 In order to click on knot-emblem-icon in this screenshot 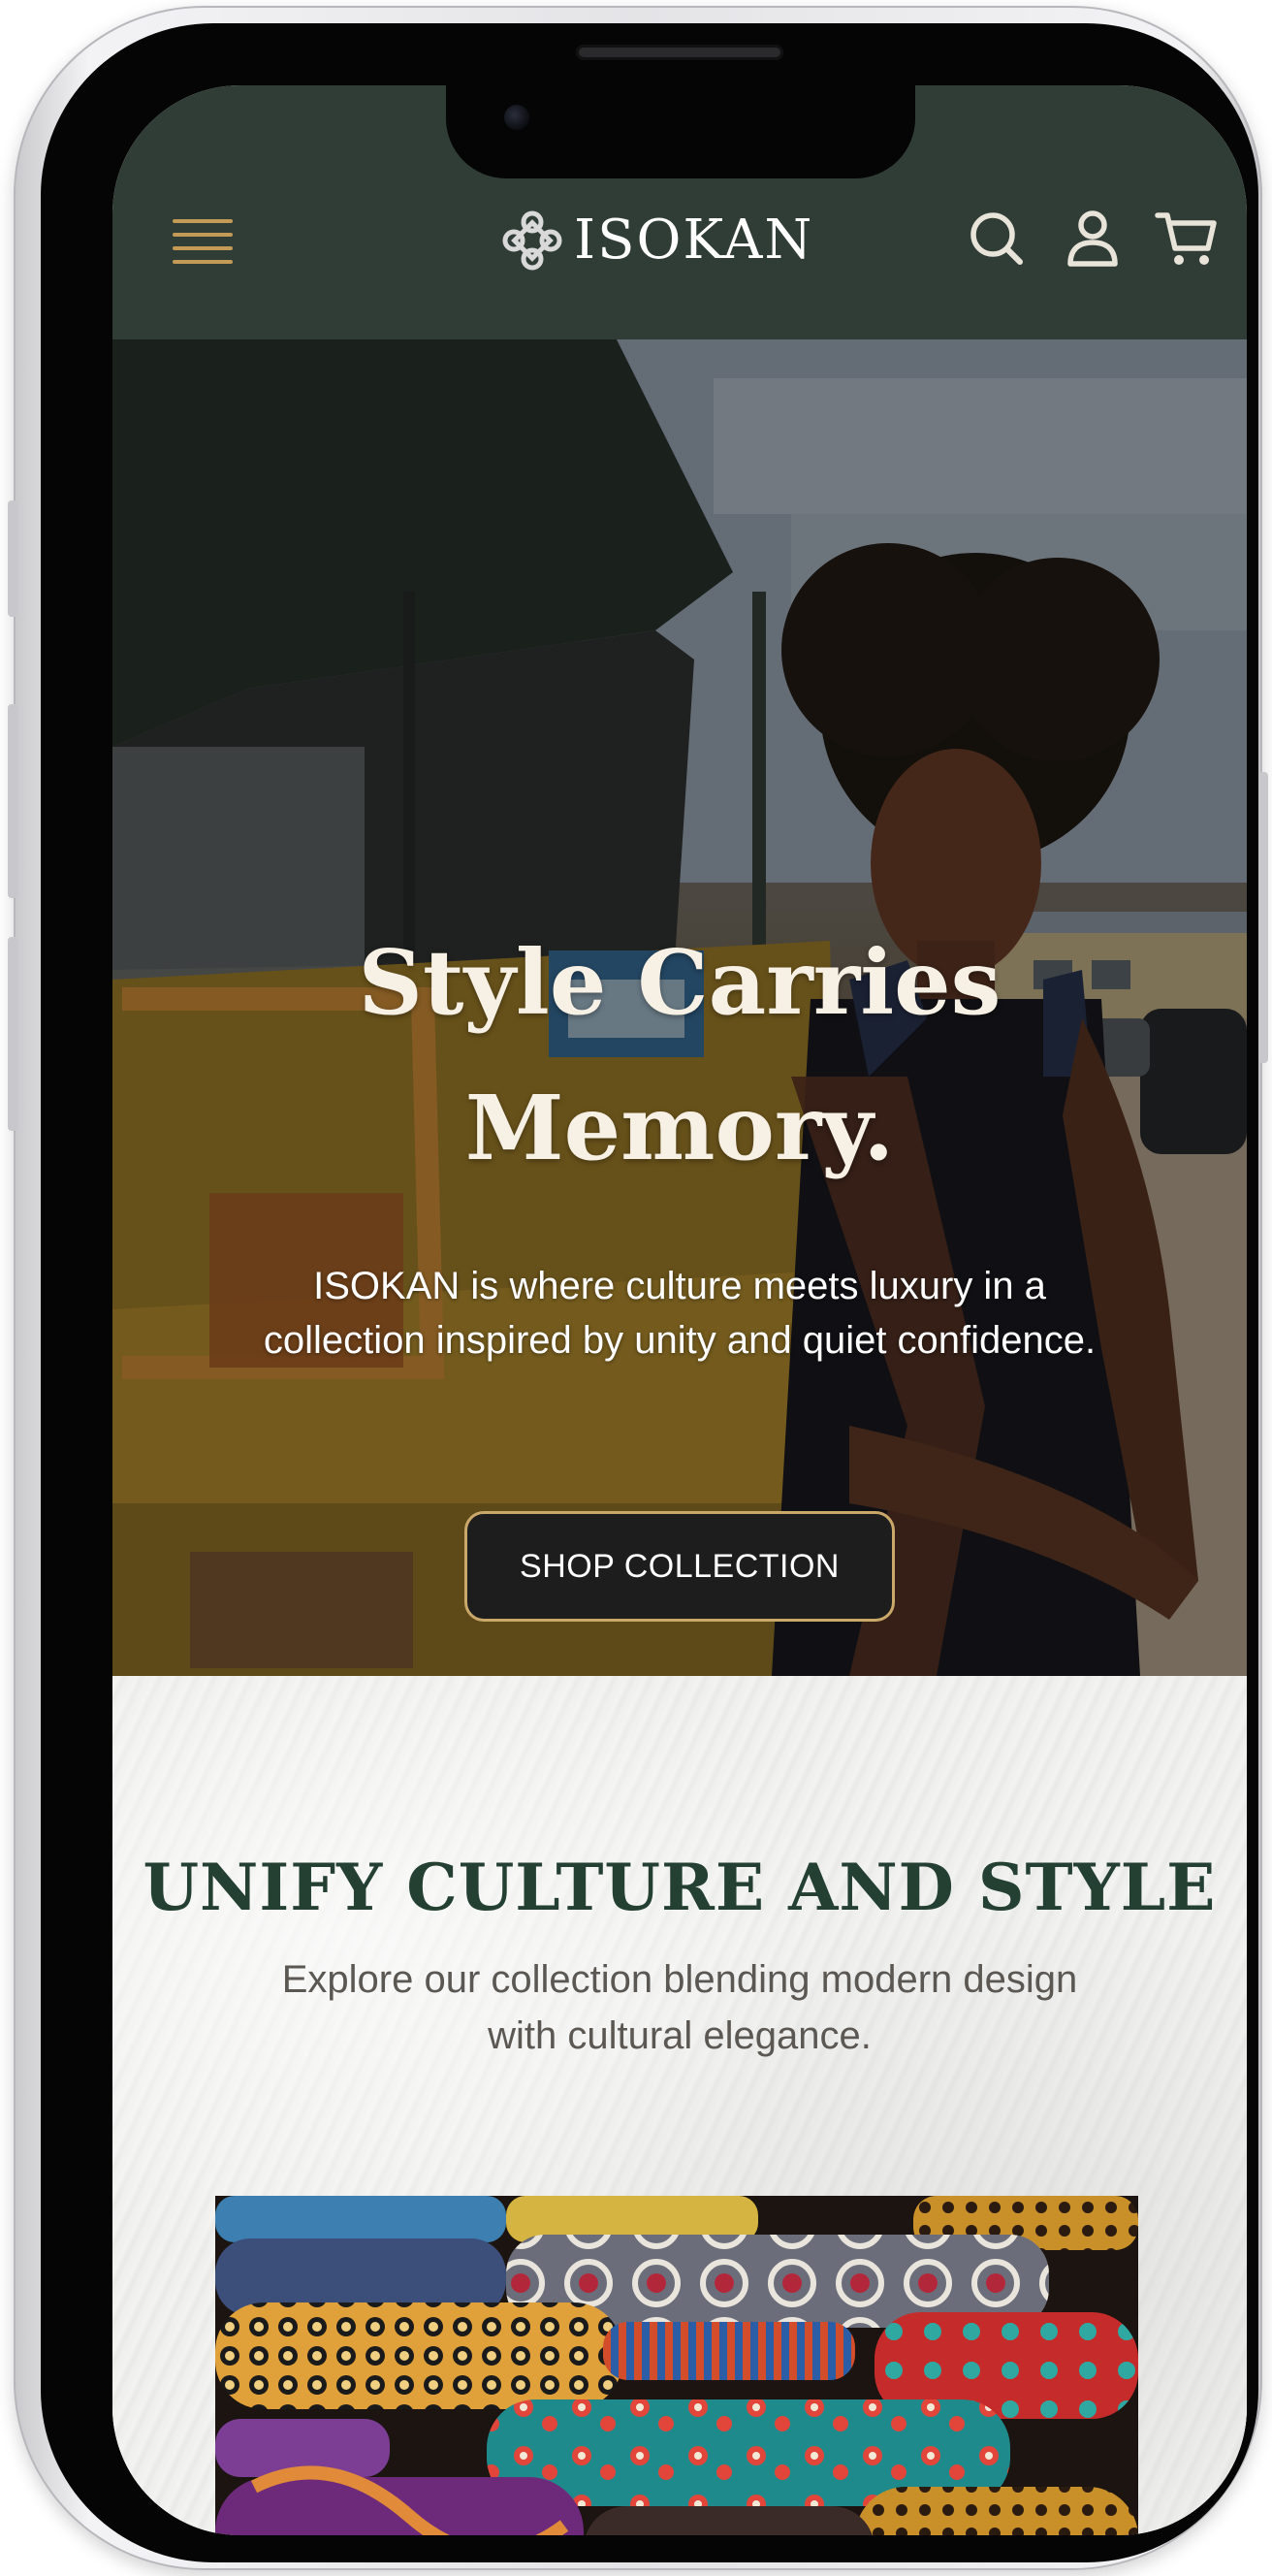, I will do `click(532, 240)`.